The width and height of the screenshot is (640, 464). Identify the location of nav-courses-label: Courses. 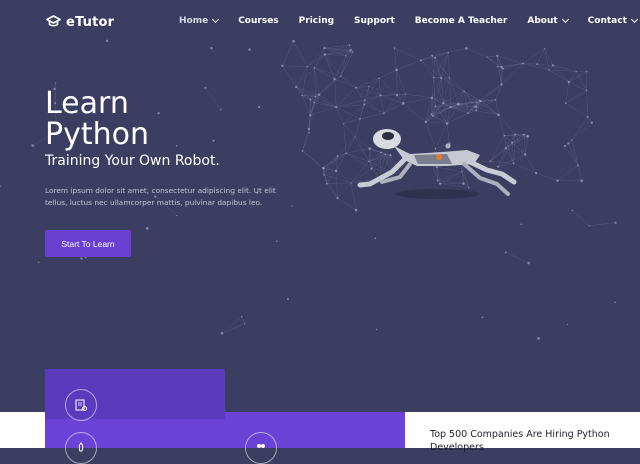
(258, 21).